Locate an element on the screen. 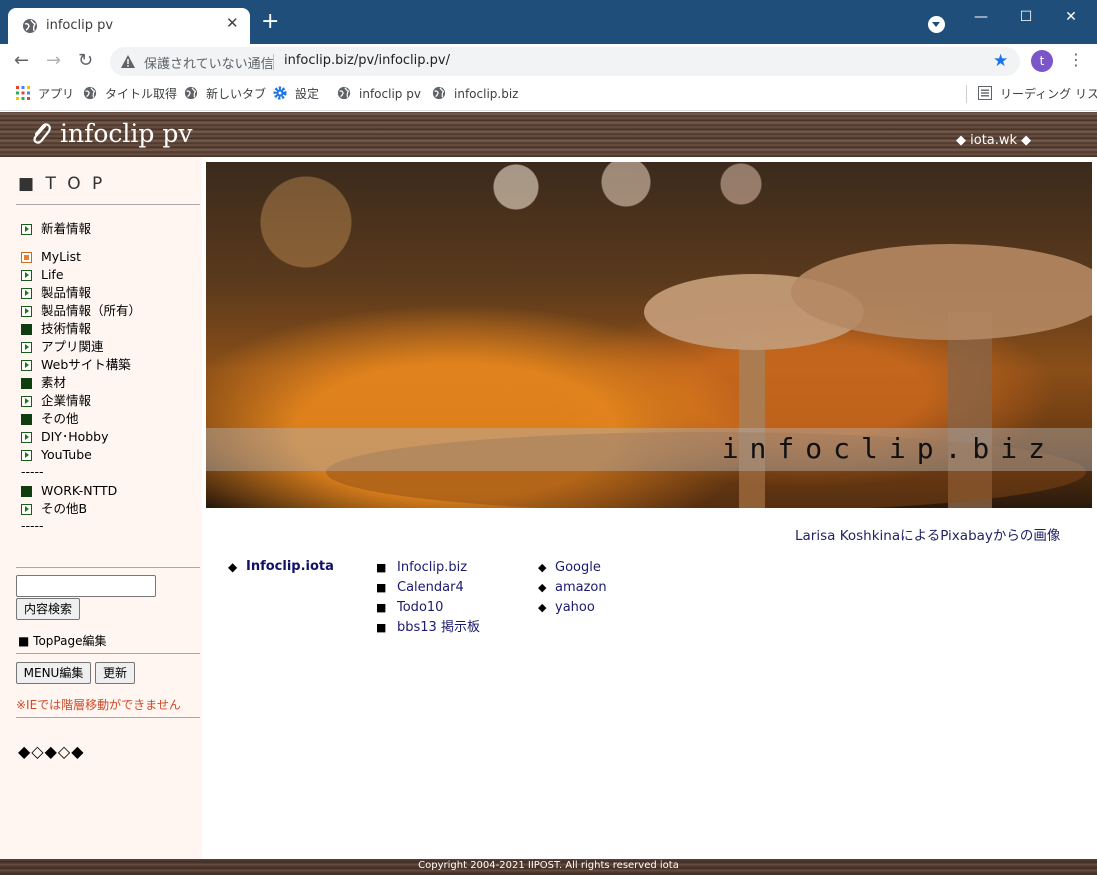  ie-warning-note: ※IEでは階層移動ができません is located at coordinates (98, 705).